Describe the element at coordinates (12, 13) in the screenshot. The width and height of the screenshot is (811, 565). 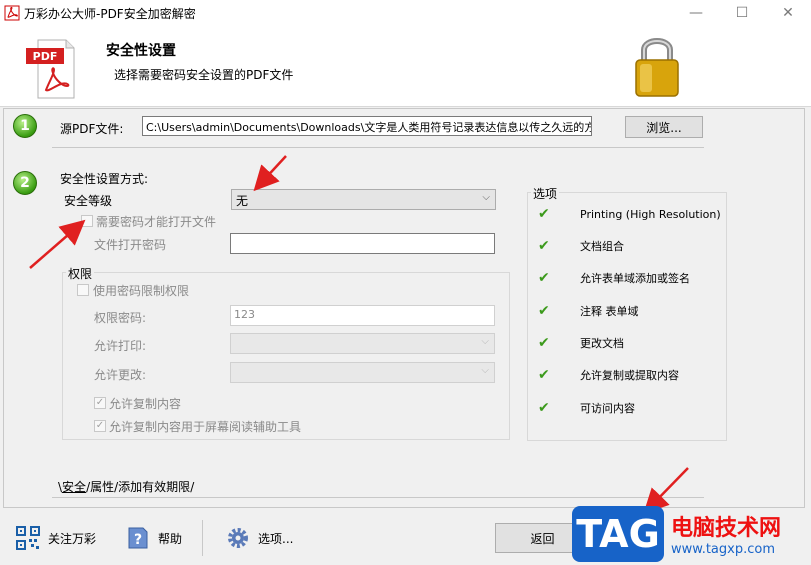
I see `app-pdf-icon` at that location.